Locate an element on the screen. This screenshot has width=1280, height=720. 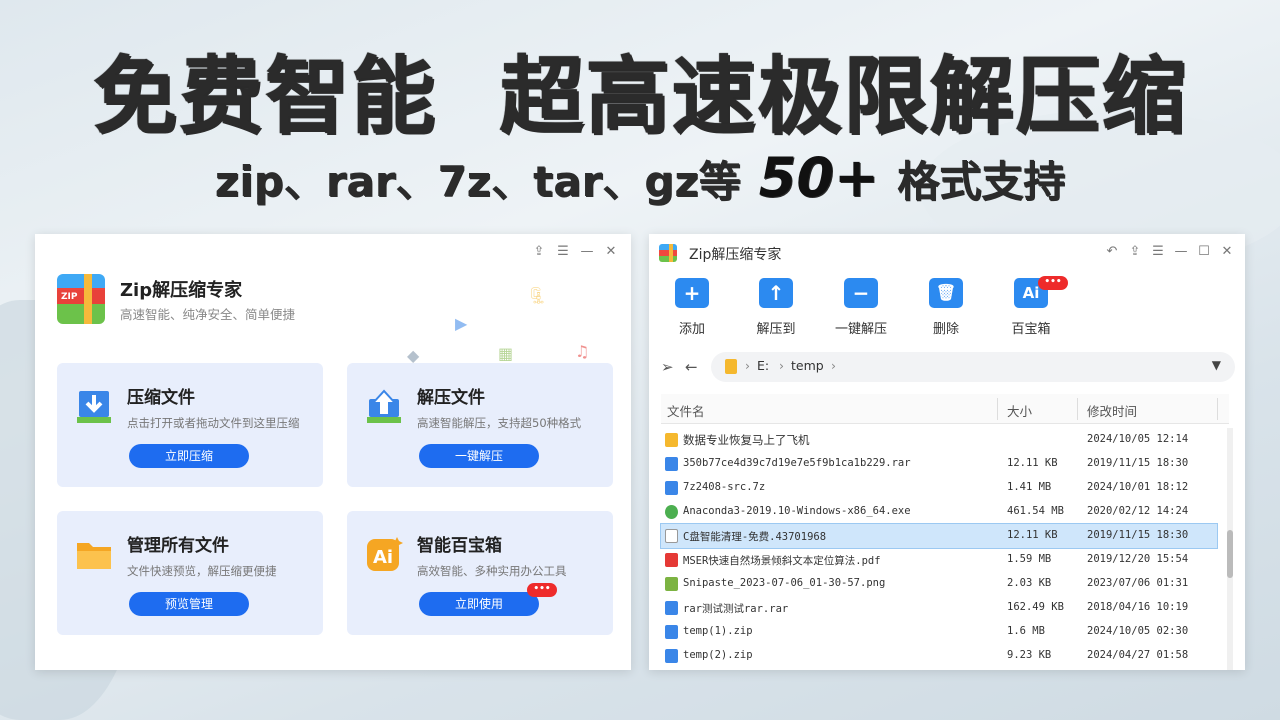
column-header-size: 大小 is located at coordinates (1019, 410).